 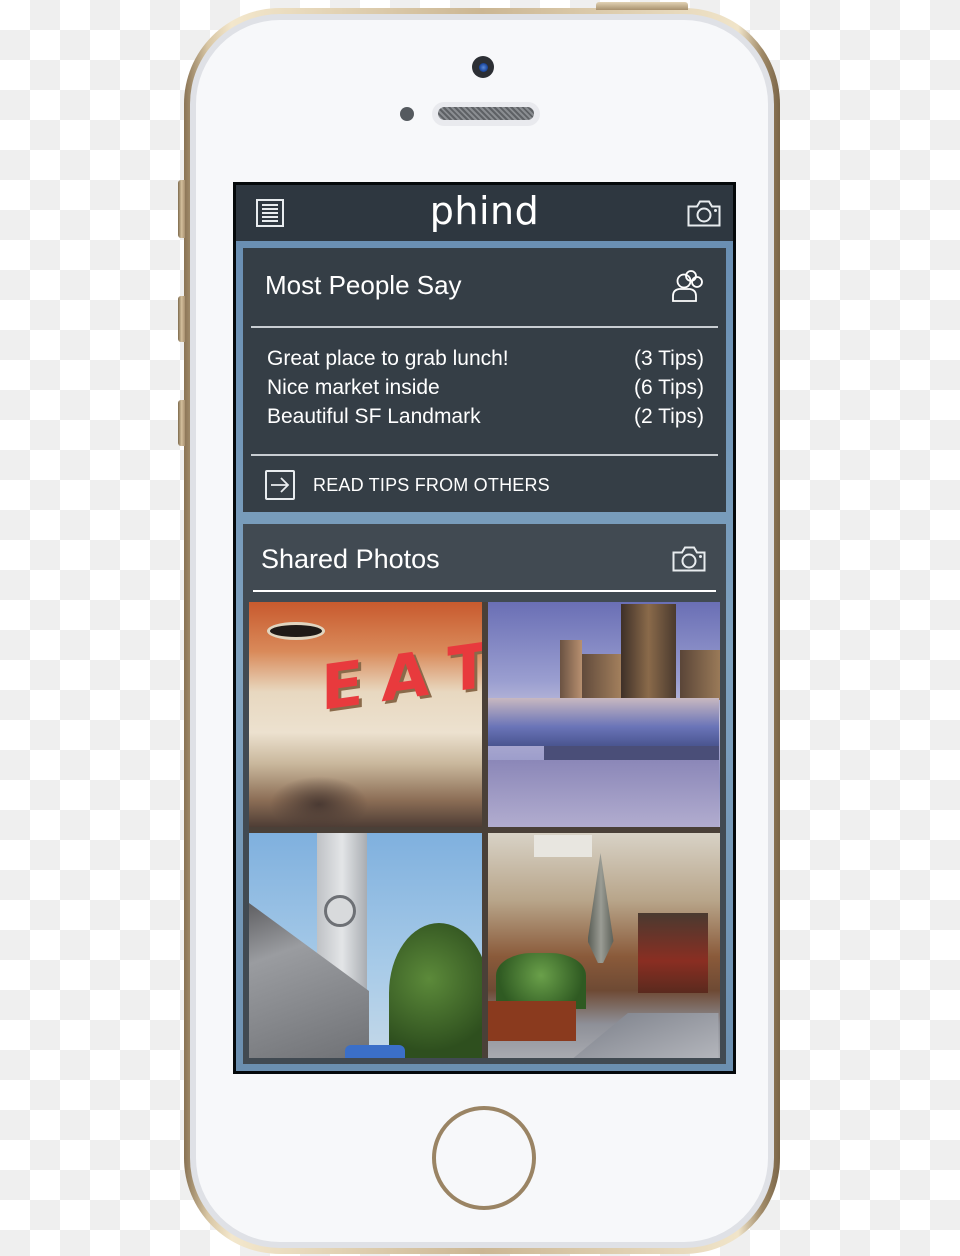 I want to click on volume-up-button, so click(x=181, y=319).